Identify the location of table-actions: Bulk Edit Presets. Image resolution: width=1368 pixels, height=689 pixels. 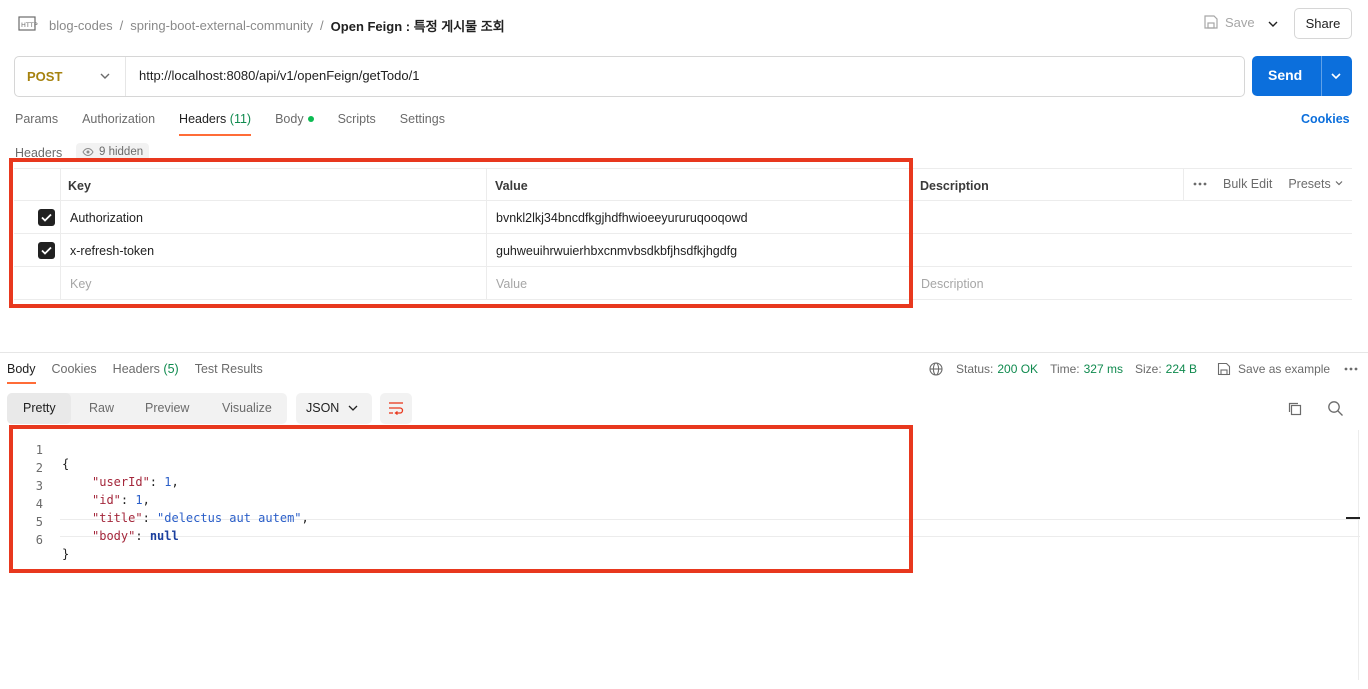
(1268, 184).